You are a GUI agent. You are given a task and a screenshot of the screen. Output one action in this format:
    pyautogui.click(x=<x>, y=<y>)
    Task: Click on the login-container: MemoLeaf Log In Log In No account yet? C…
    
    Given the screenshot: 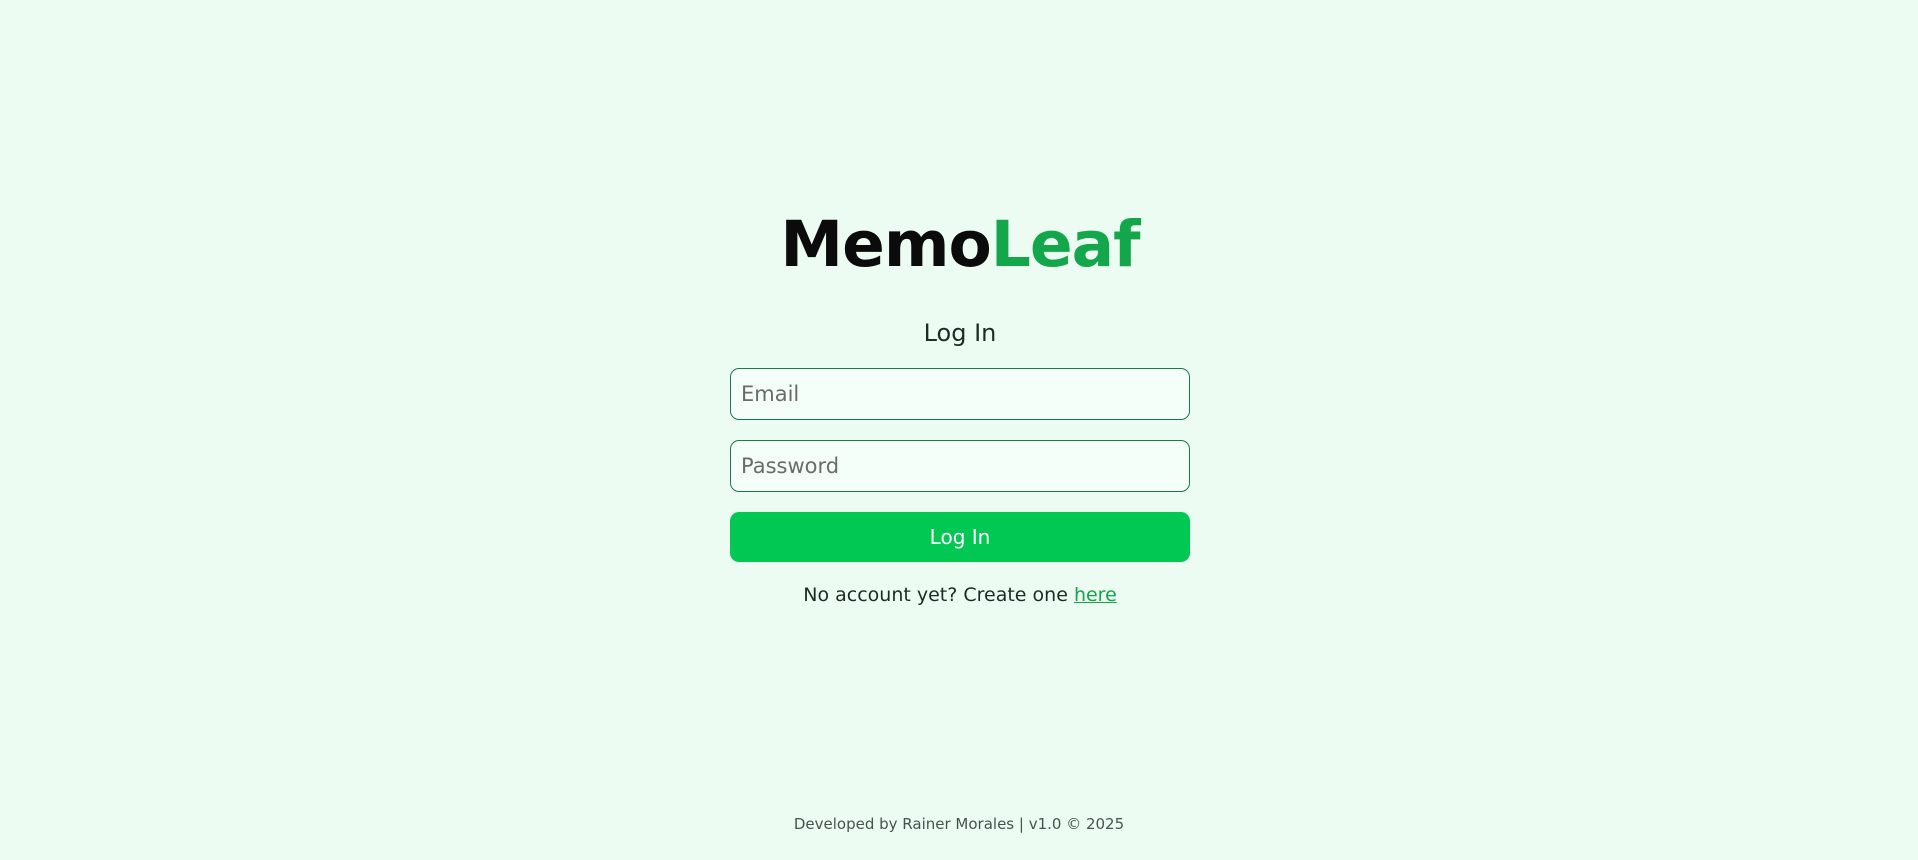 What is the action you would take?
    pyautogui.click(x=960, y=404)
    